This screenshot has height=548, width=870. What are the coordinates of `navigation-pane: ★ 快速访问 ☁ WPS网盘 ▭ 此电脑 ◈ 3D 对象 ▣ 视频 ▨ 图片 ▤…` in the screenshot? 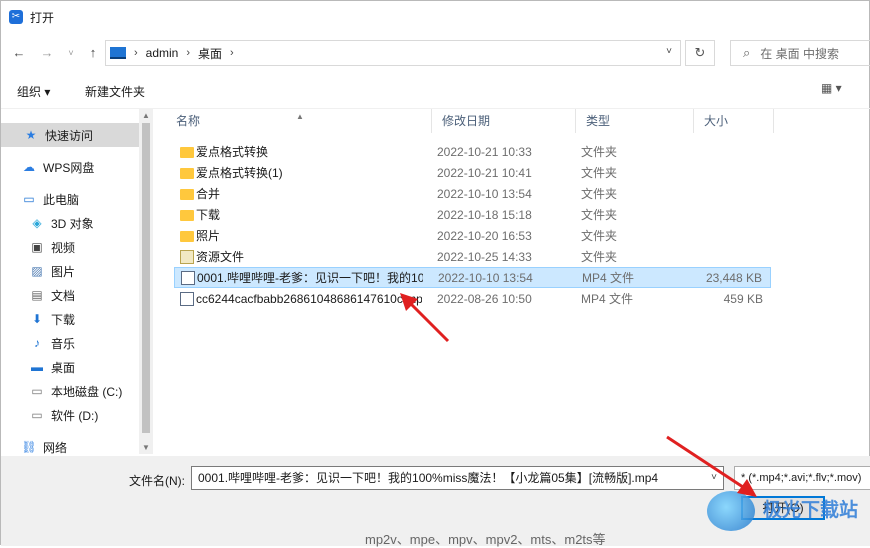 It's located at (77, 281).